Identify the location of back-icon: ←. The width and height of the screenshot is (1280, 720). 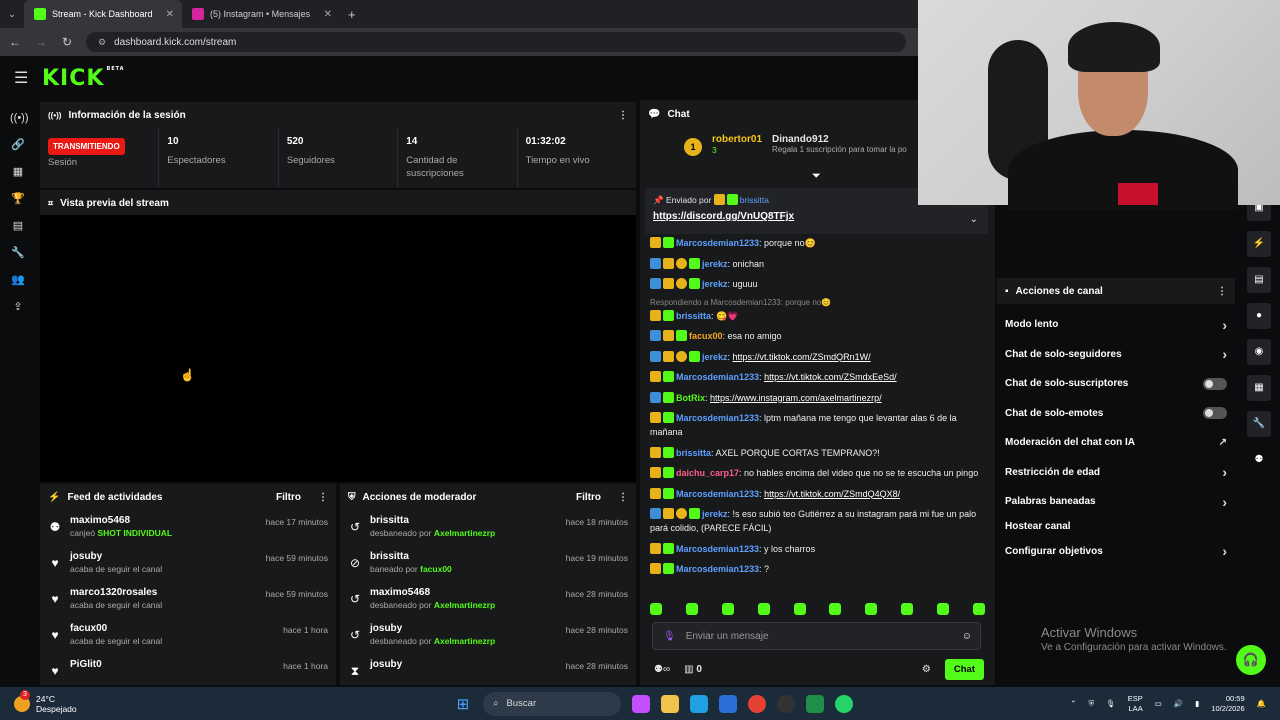
(15, 42).